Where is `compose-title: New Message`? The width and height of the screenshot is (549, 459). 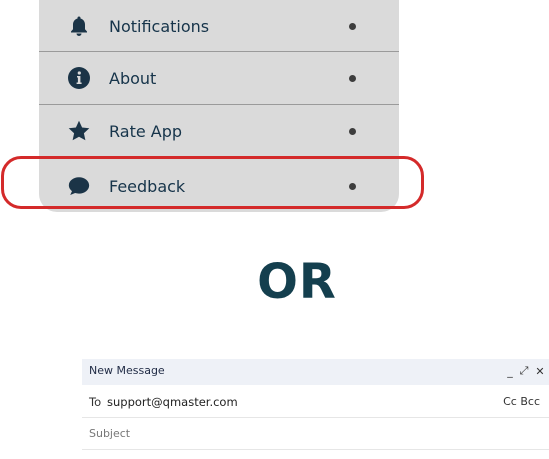 compose-title: New Message is located at coordinates (127, 370).